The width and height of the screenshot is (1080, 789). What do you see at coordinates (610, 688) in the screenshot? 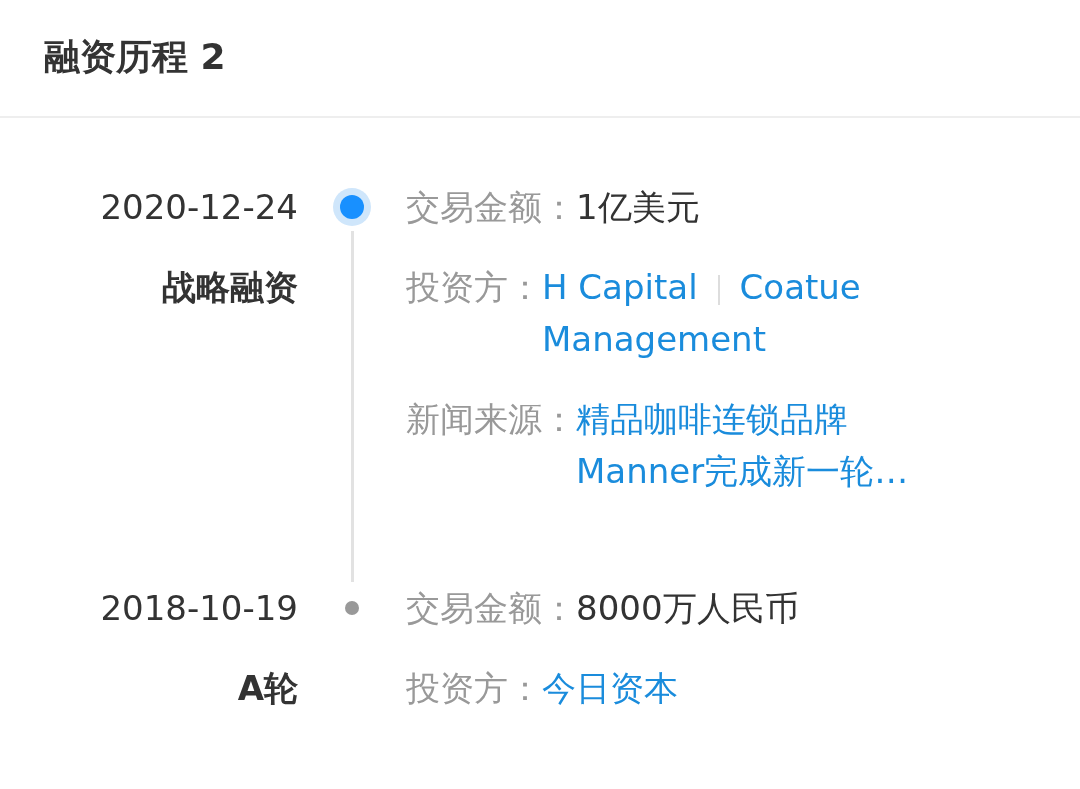
I see `investor-links: 今日资本` at bounding box center [610, 688].